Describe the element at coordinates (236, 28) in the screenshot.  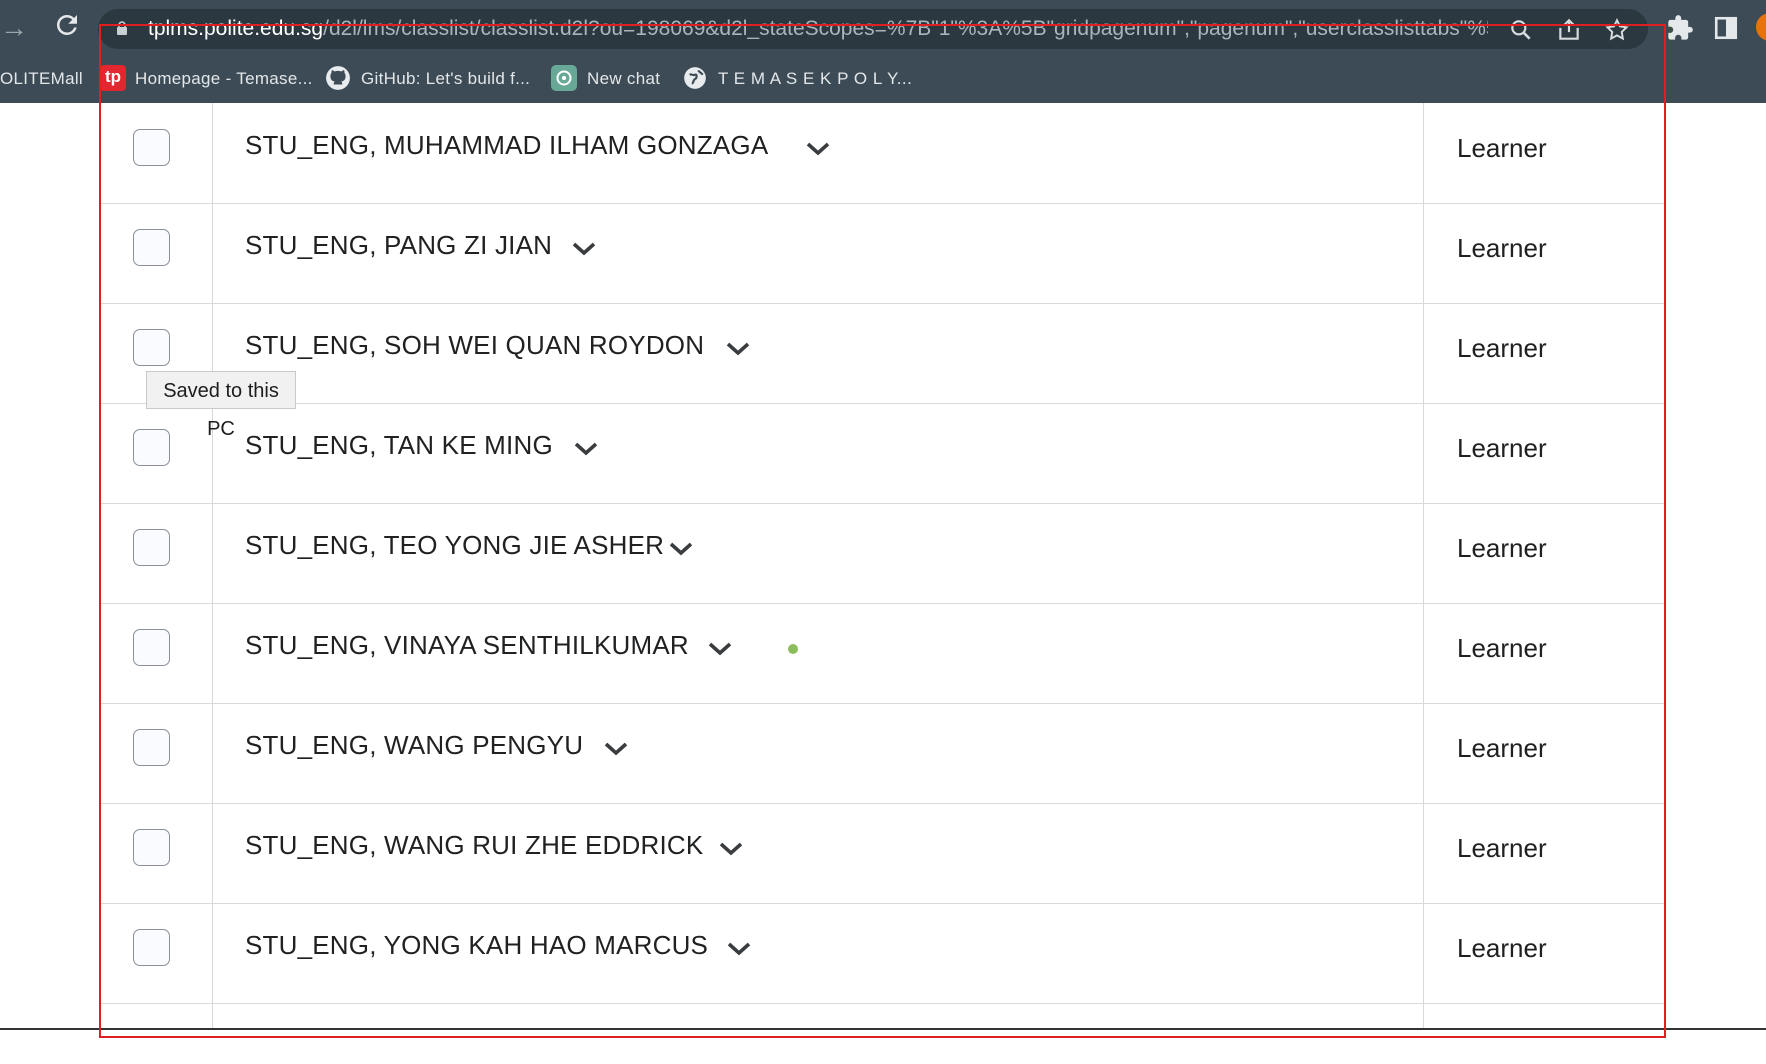
I see `url-host: tplms.polite.edu.sg` at that location.